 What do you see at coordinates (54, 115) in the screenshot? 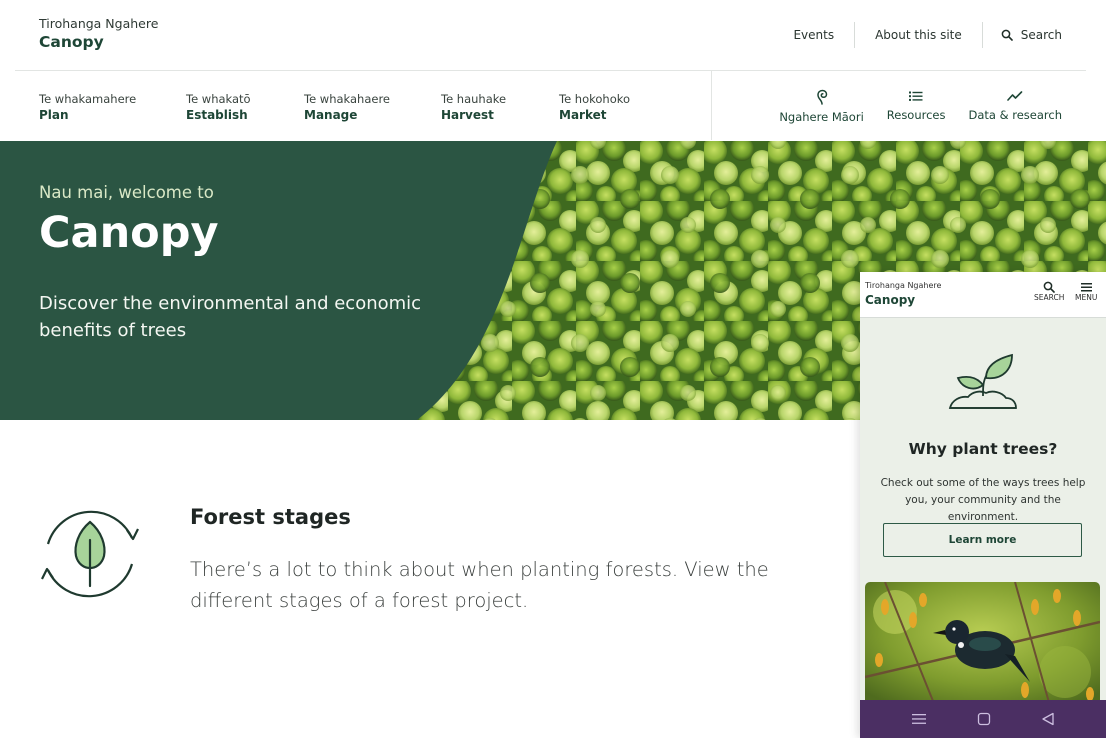
I see `nav-item-label: Plan` at bounding box center [54, 115].